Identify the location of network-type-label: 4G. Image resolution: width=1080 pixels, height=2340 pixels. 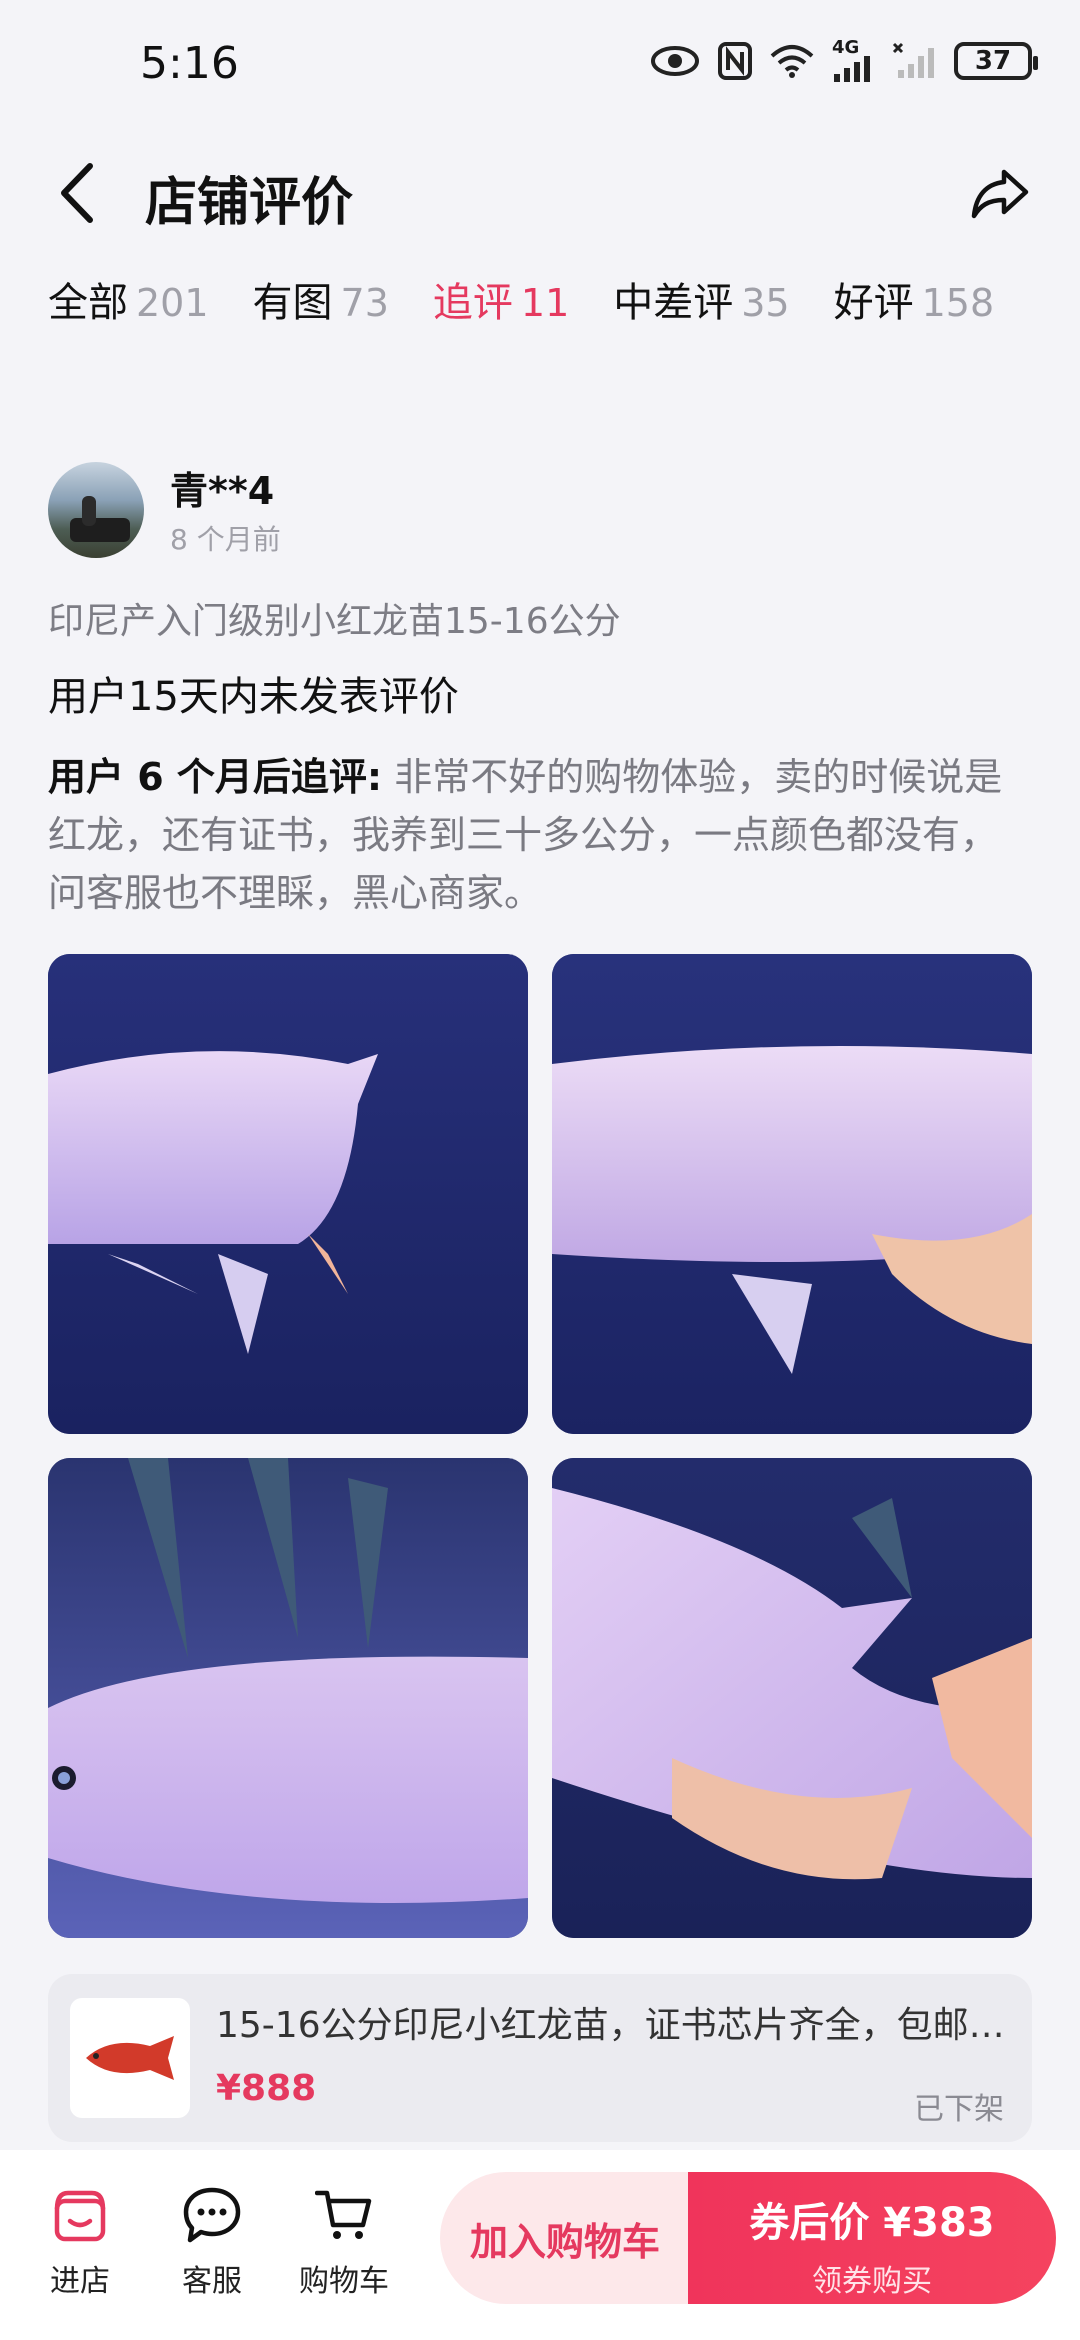
(846, 47).